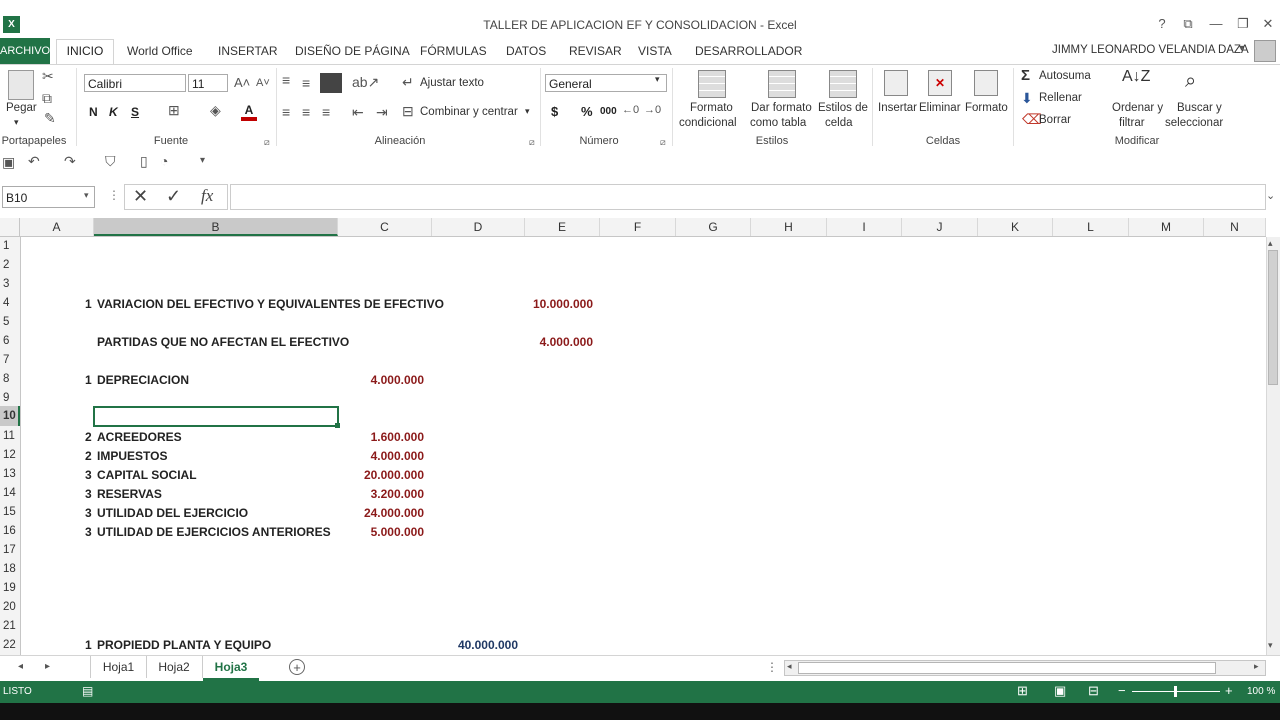  What do you see at coordinates (263, 83) in the screenshot?
I see `decrease-font-icon: A˅` at bounding box center [263, 83].